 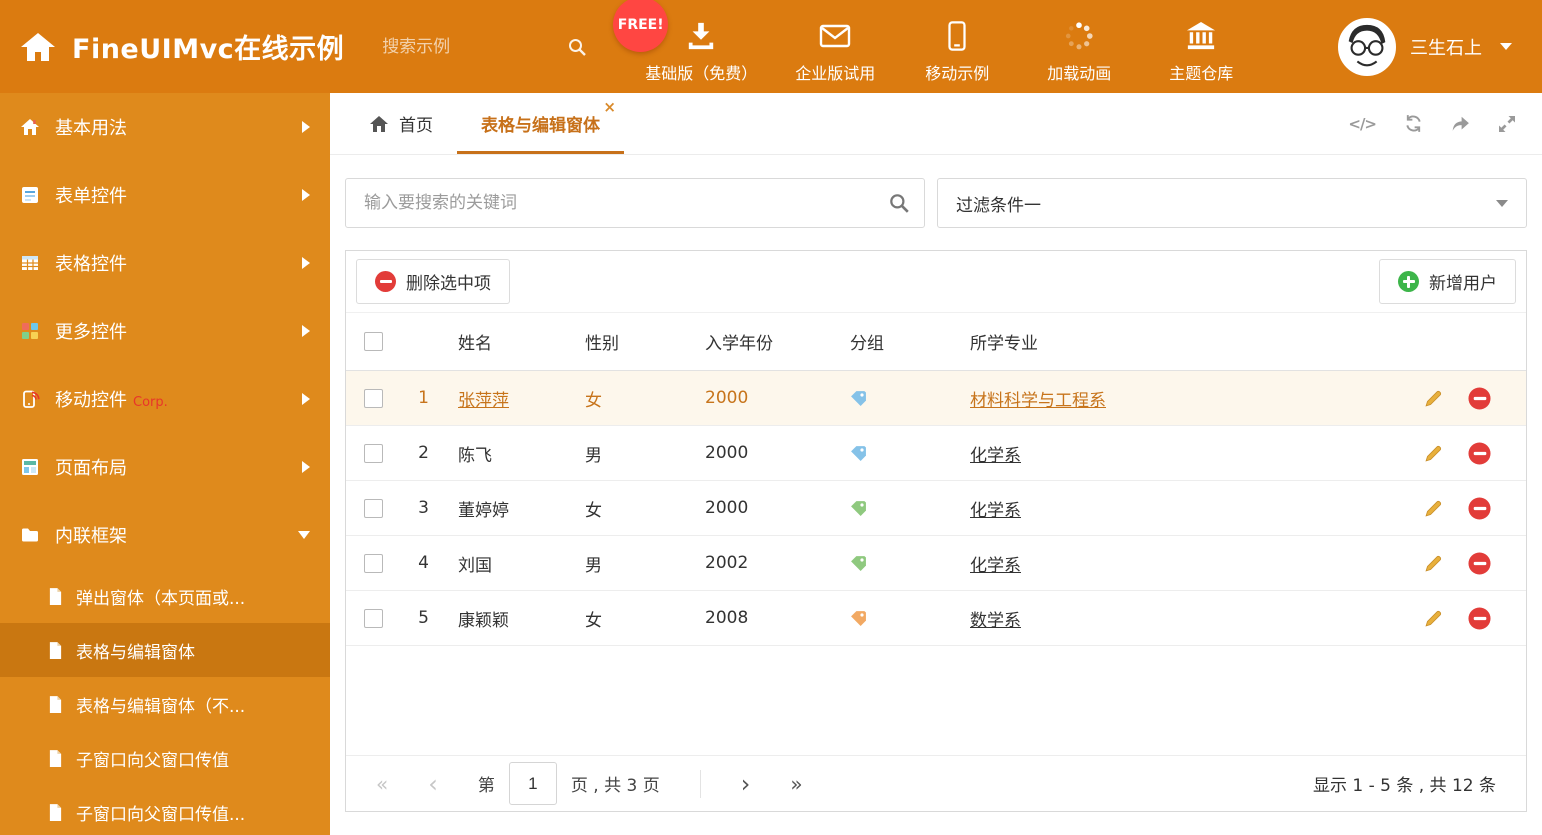 What do you see at coordinates (306, 399) in the screenshot?
I see `chevron-right-icon` at bounding box center [306, 399].